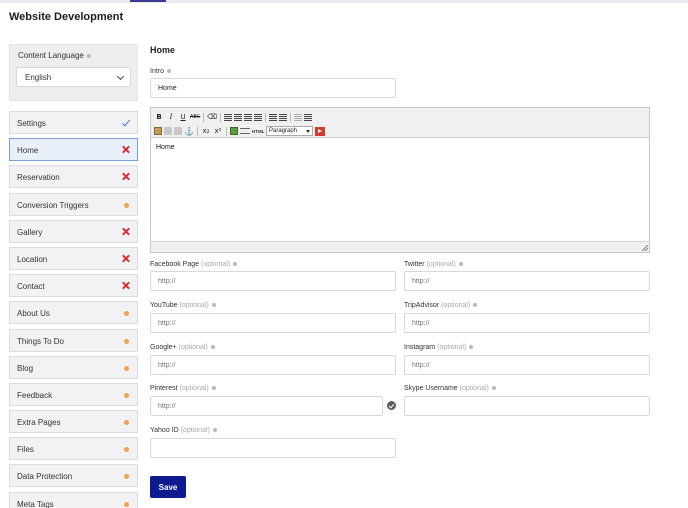  Describe the element at coordinates (206, 131) in the screenshot. I see `subscript-button: x₂` at that location.